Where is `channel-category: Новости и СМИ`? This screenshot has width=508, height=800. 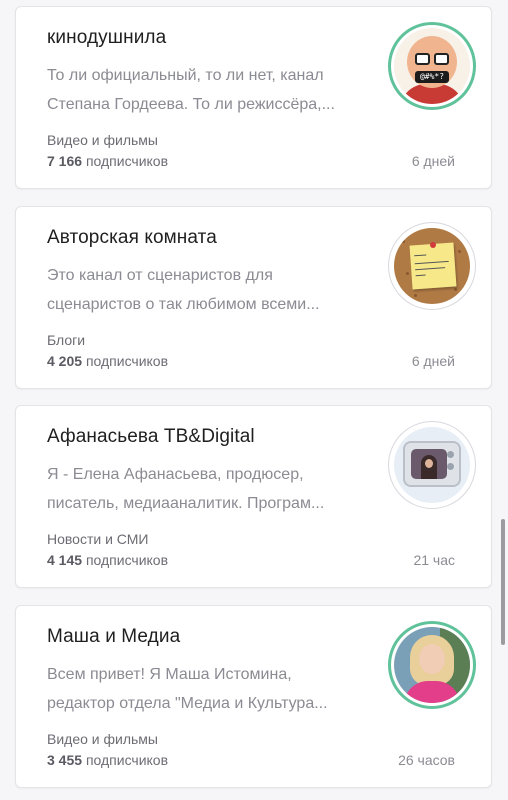 channel-category: Новости и СМИ is located at coordinates (98, 539).